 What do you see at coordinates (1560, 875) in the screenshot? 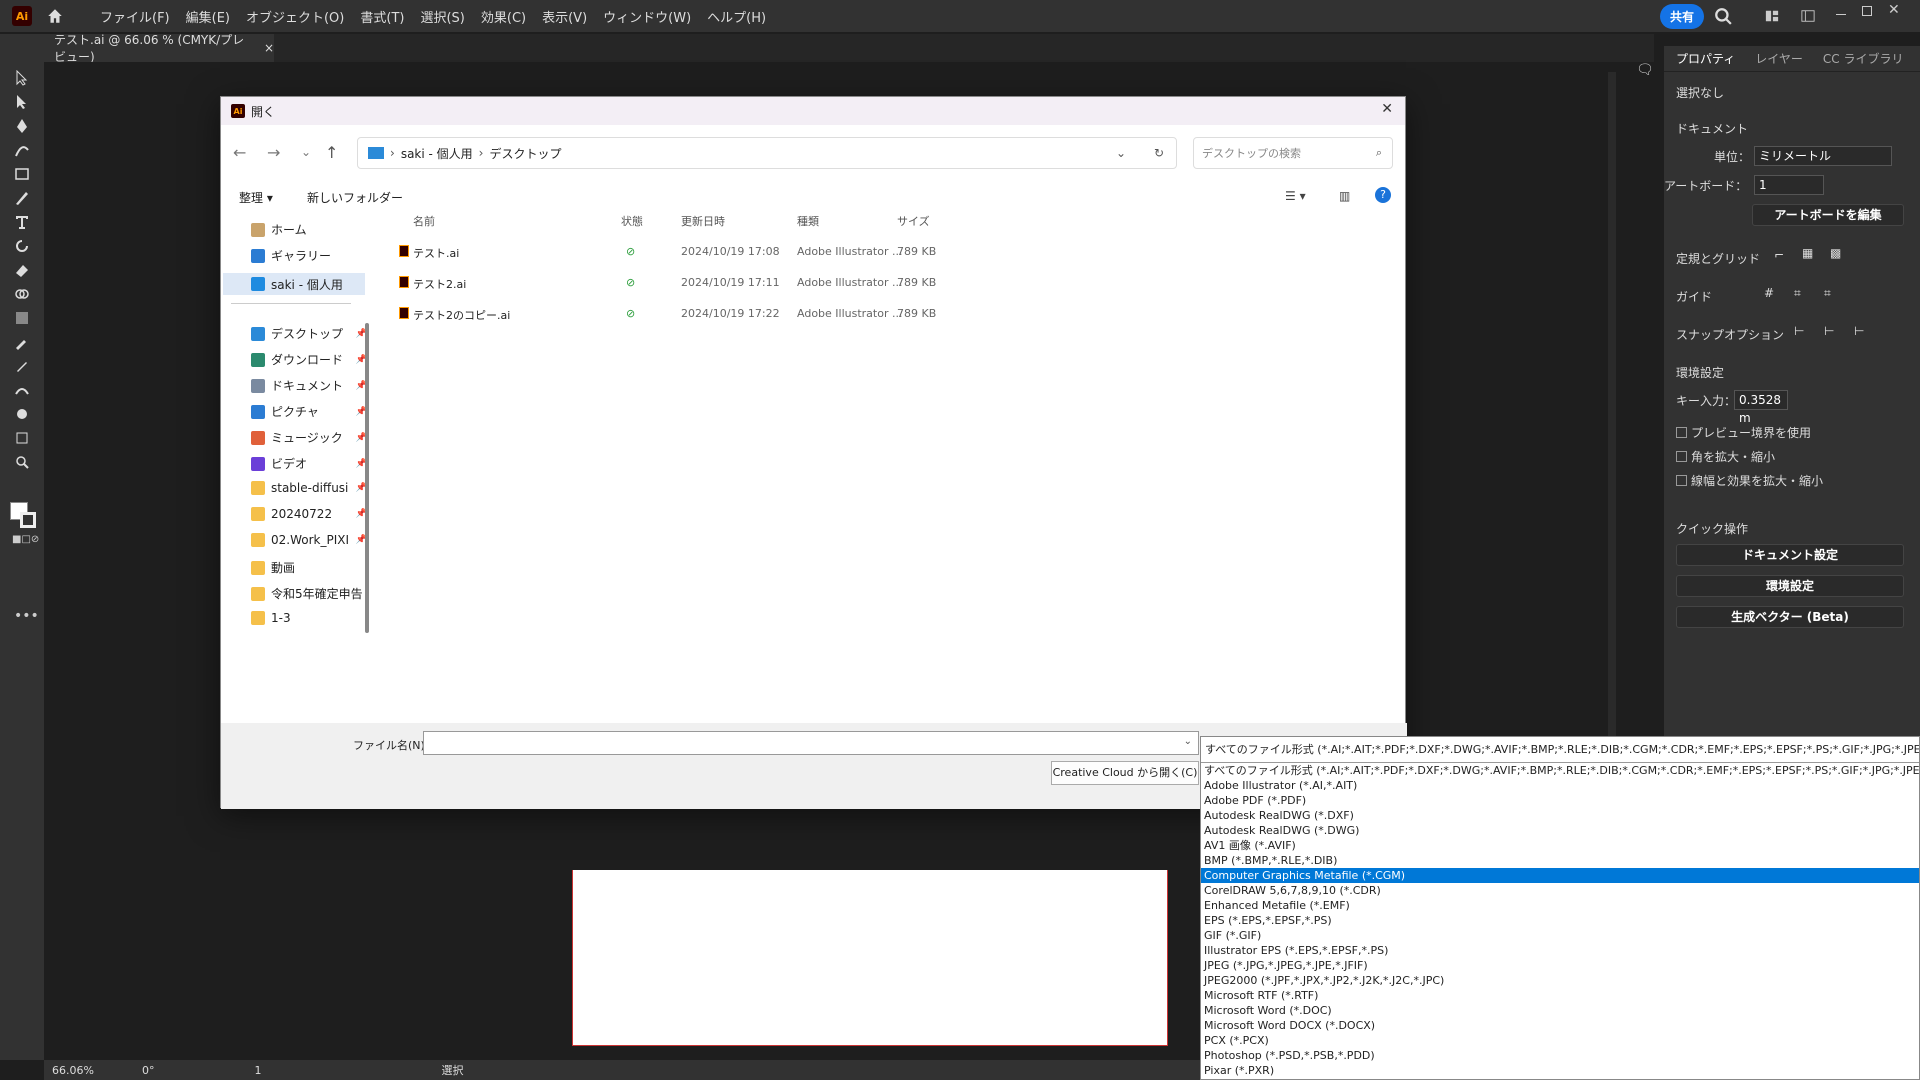
I see `file-type-option: Computer Graphics Metafile (*.CGM)` at bounding box center [1560, 875].